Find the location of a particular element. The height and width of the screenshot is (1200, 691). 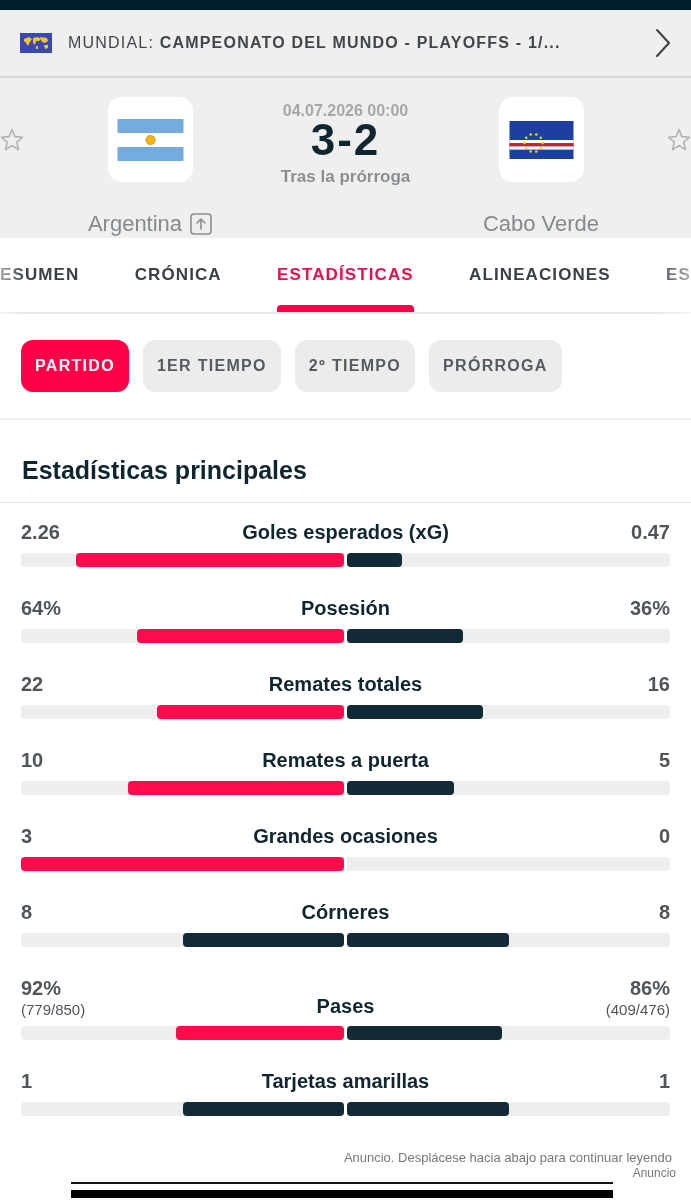

away-stat-value: 86% is located at coordinates (649, 988).